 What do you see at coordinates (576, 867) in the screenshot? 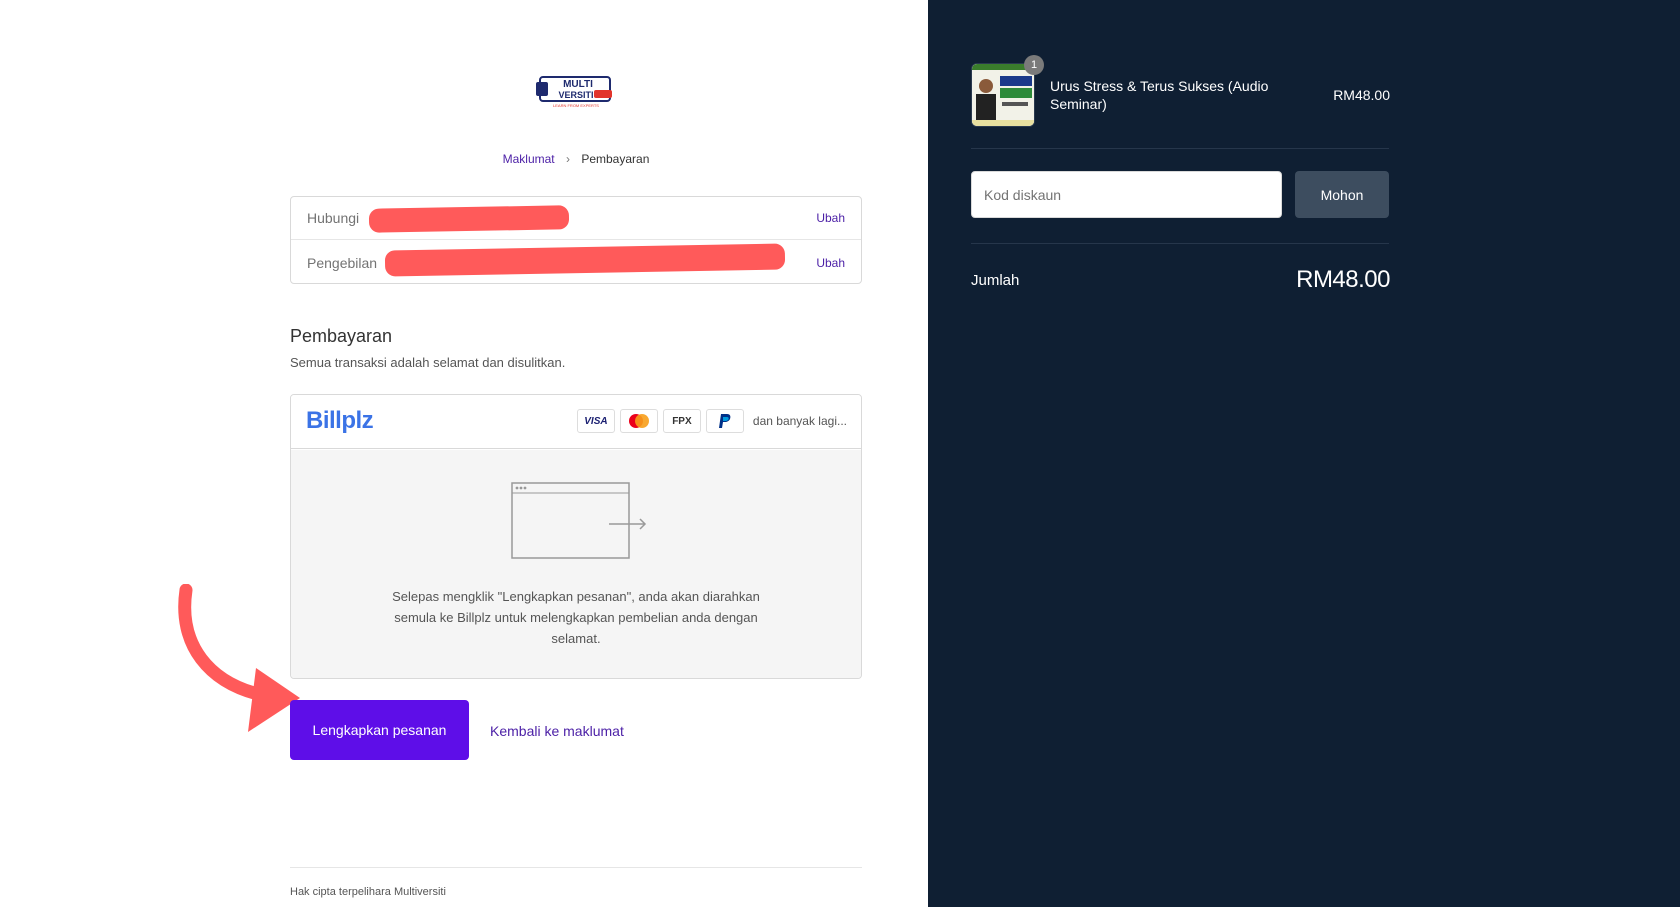
I see `footer-divider` at bounding box center [576, 867].